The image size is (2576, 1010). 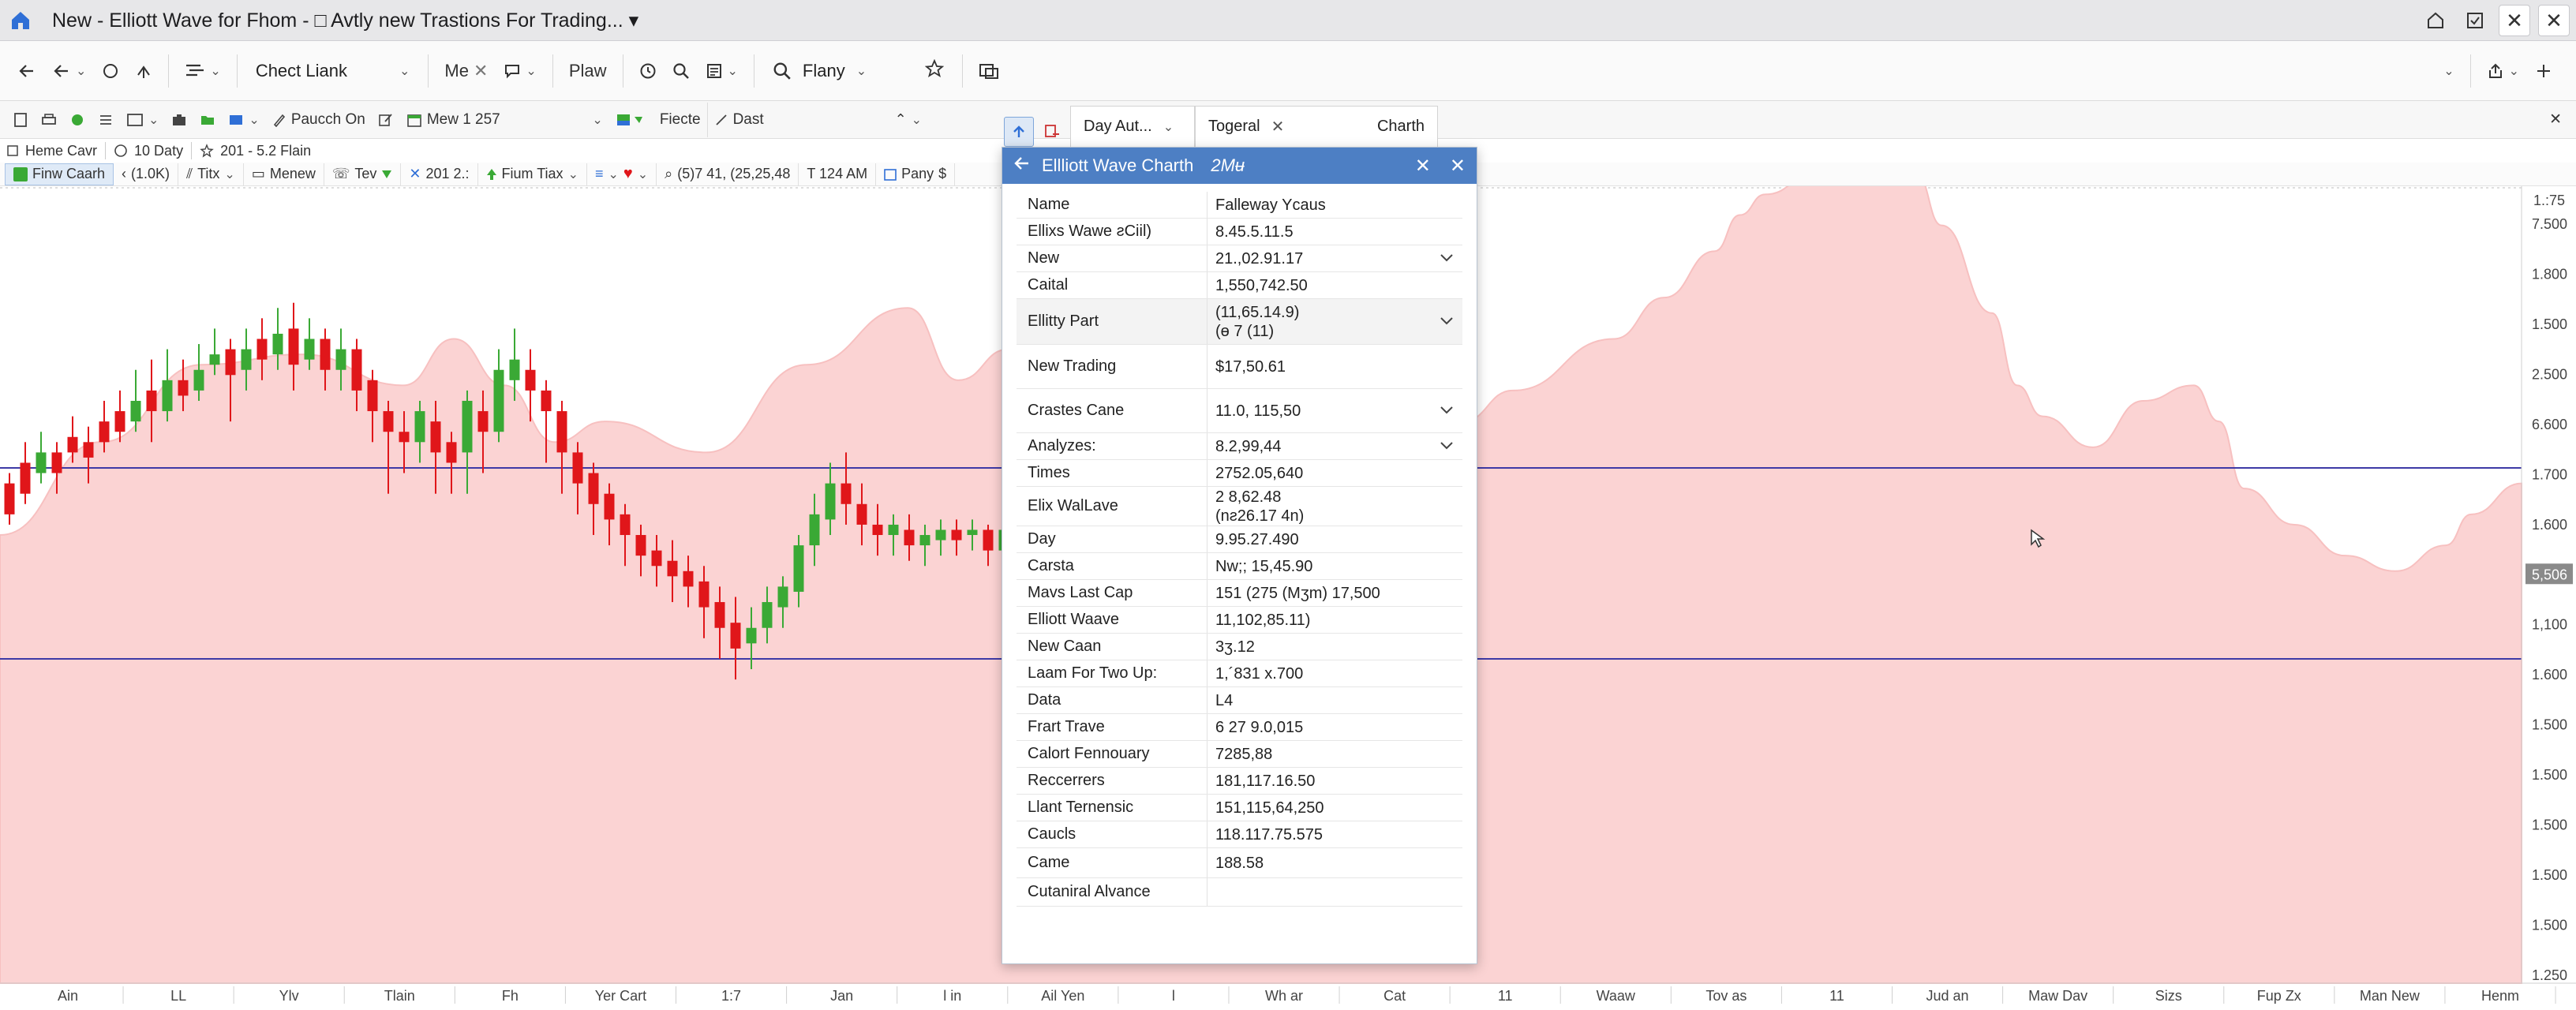 I want to click on image-icon: ⌄, so click(x=142, y=120).